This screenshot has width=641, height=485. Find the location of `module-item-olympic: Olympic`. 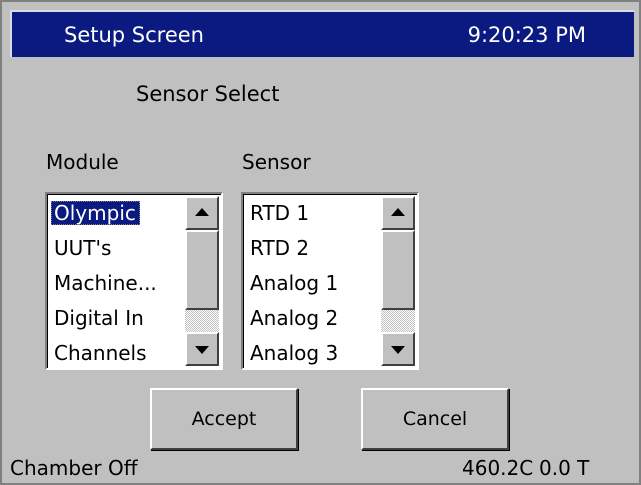

module-item-olympic: Olympic is located at coordinates (118, 213).